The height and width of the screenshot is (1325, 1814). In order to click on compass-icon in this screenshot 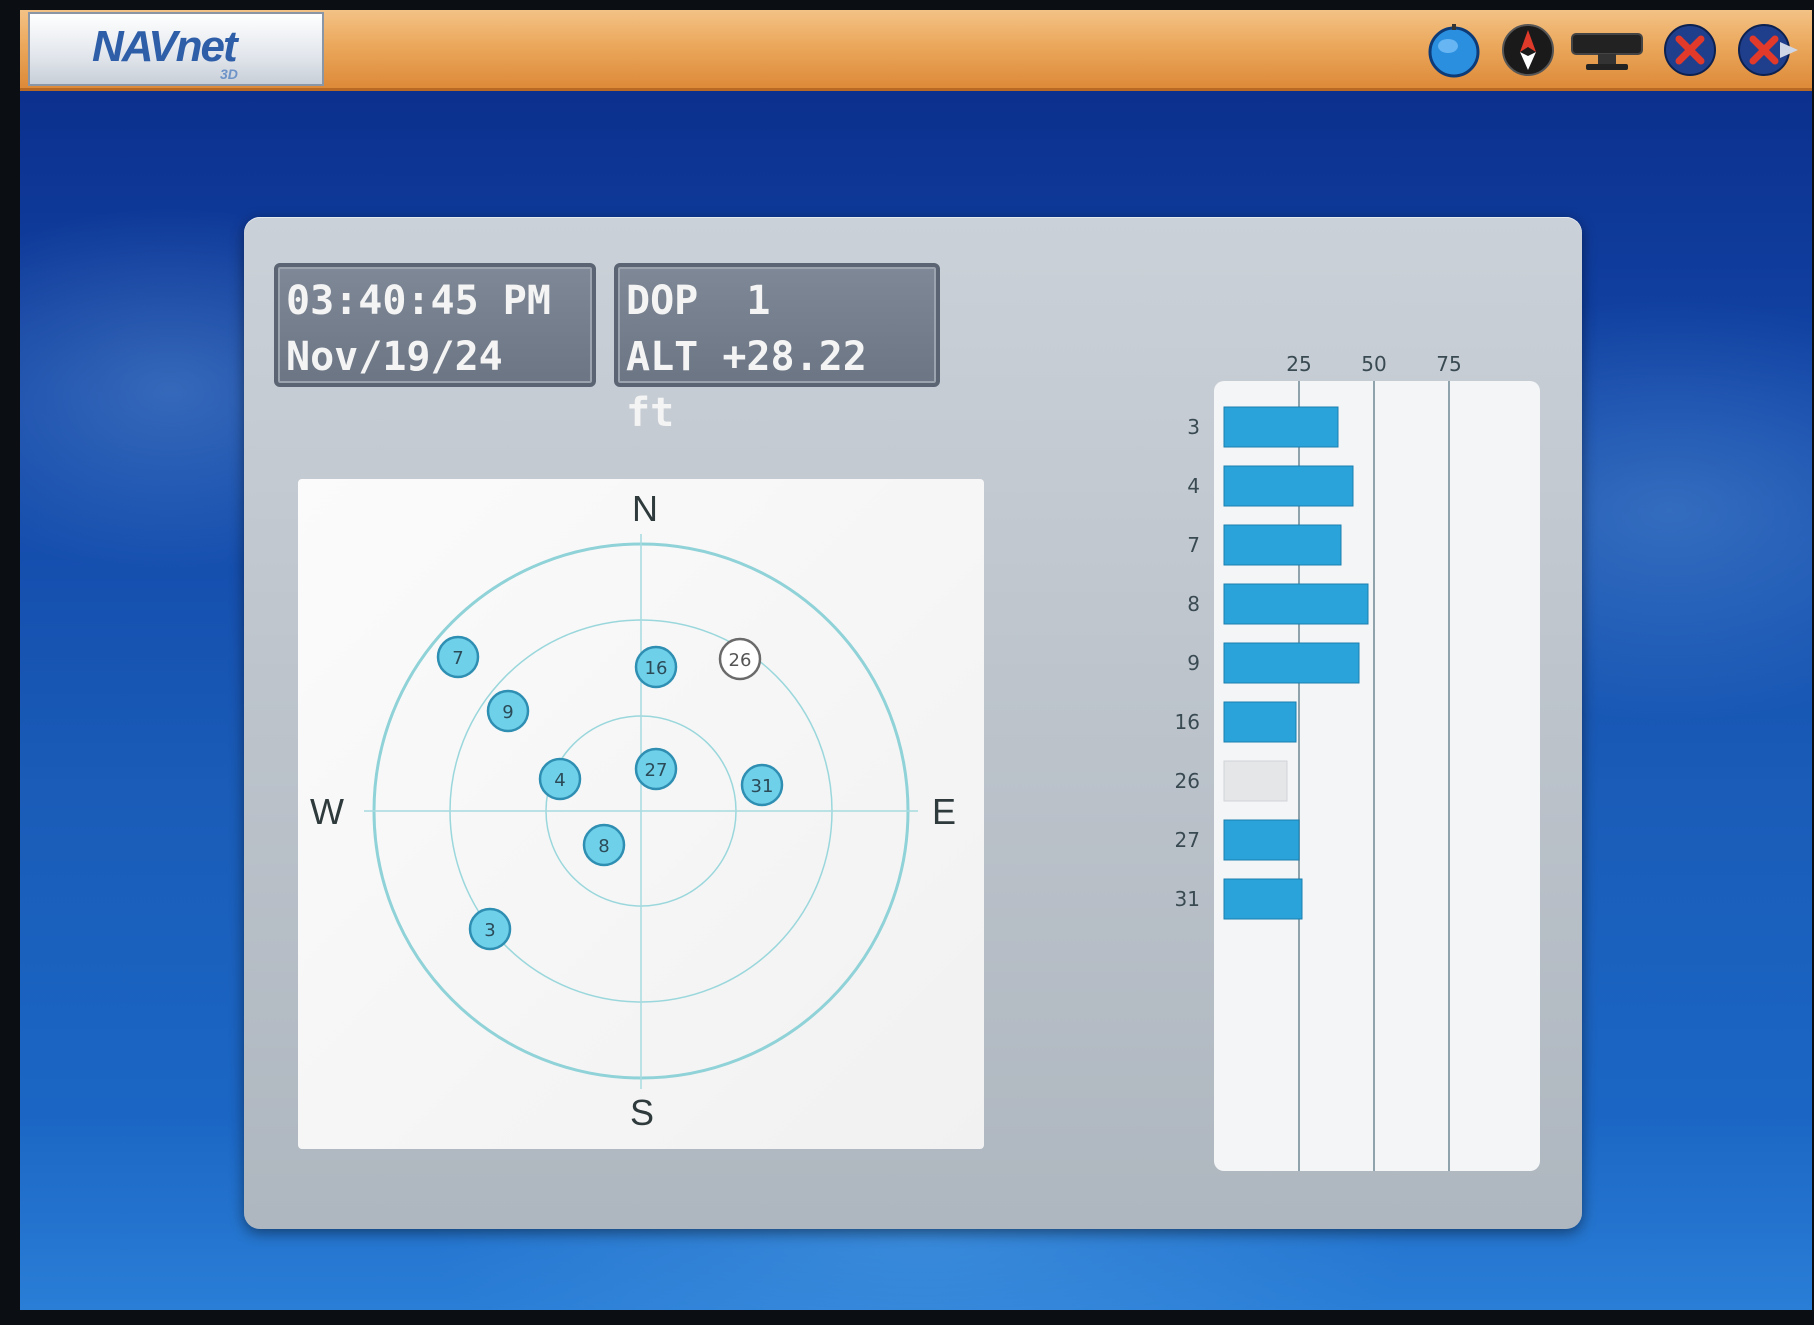, I will do `click(1528, 50)`.